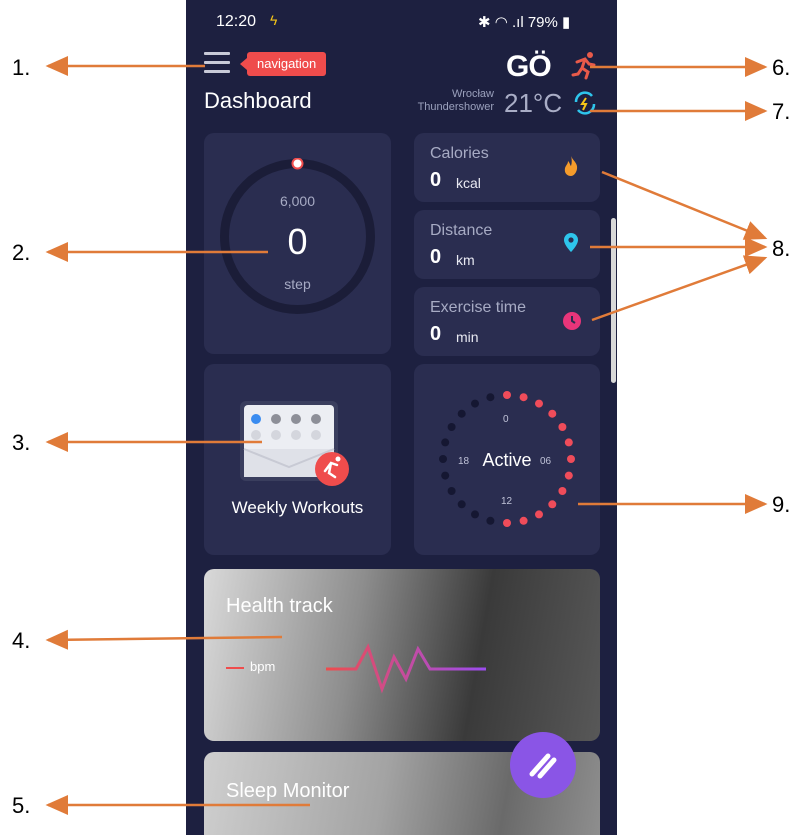 The height and width of the screenshot is (835, 803). I want to click on callout-4: 4., so click(21, 640).